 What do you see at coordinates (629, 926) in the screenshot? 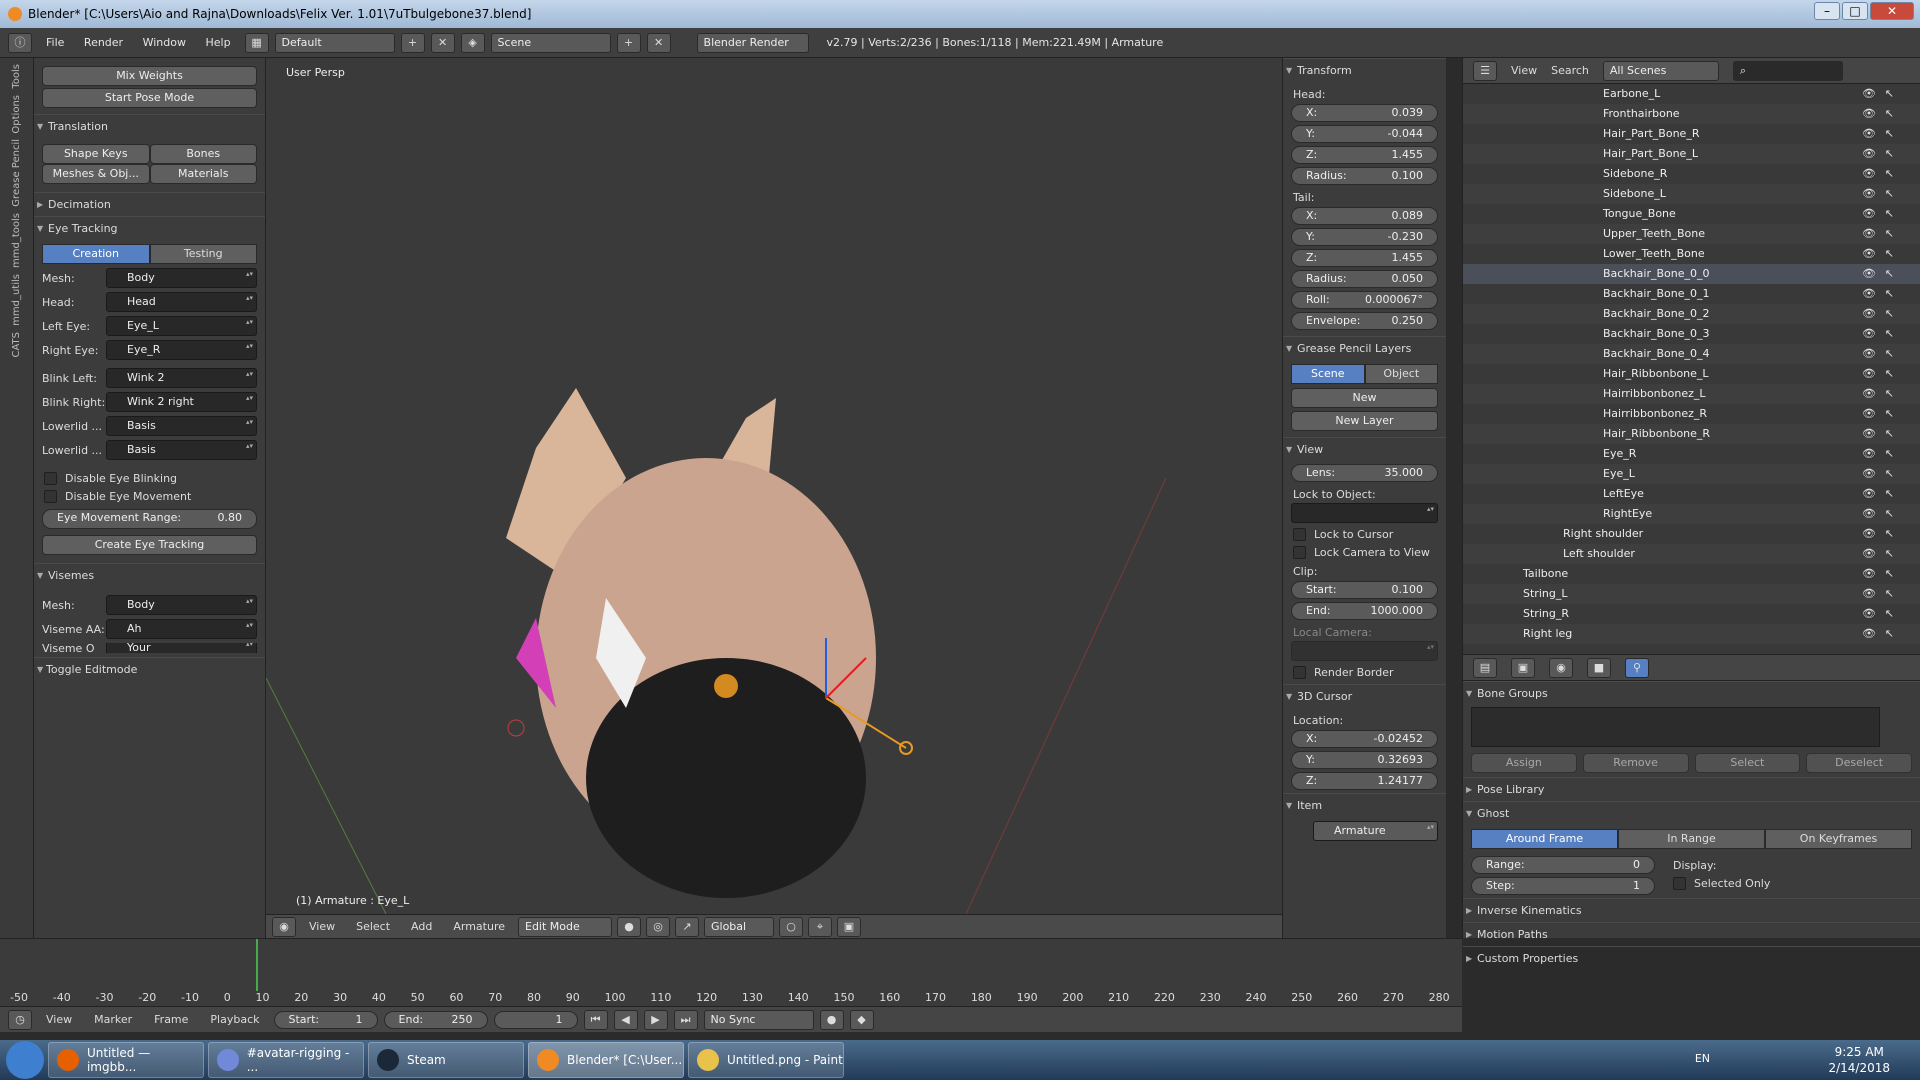
I see `shading-icon: ●` at bounding box center [629, 926].